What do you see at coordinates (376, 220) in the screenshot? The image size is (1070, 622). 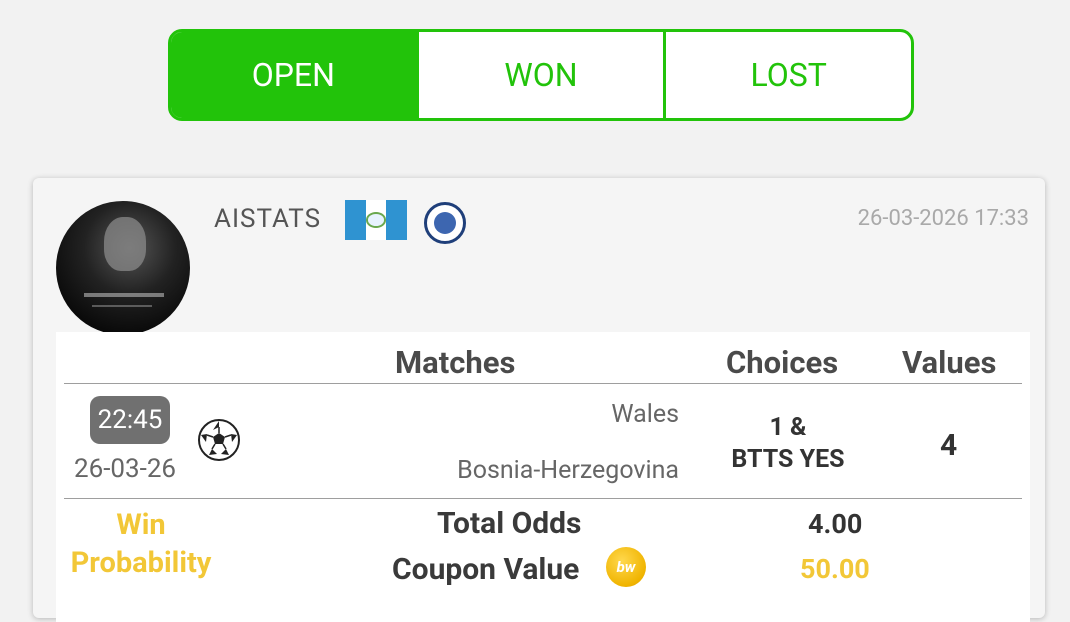 I see `guatemala-flag-icon` at bounding box center [376, 220].